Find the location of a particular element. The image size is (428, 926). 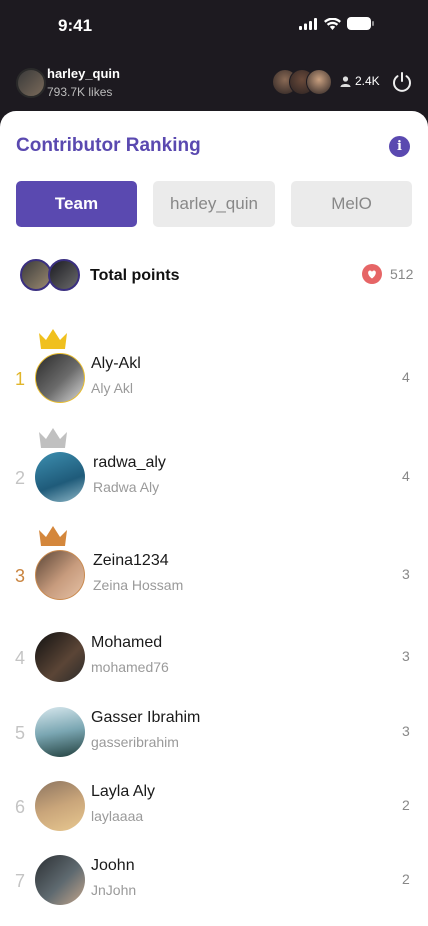

display-name: mohamed76 is located at coordinates (130, 667).